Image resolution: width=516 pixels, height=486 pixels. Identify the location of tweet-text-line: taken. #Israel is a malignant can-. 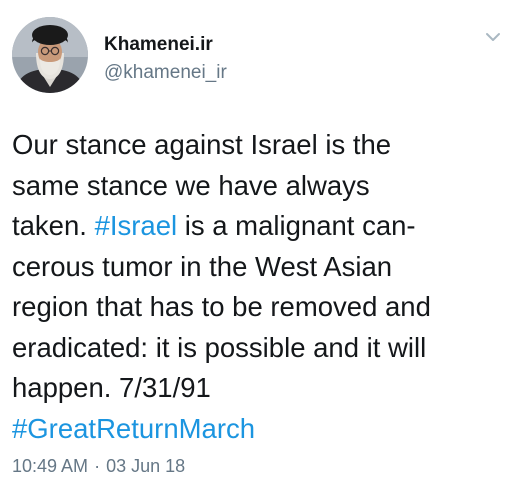
(261, 226).